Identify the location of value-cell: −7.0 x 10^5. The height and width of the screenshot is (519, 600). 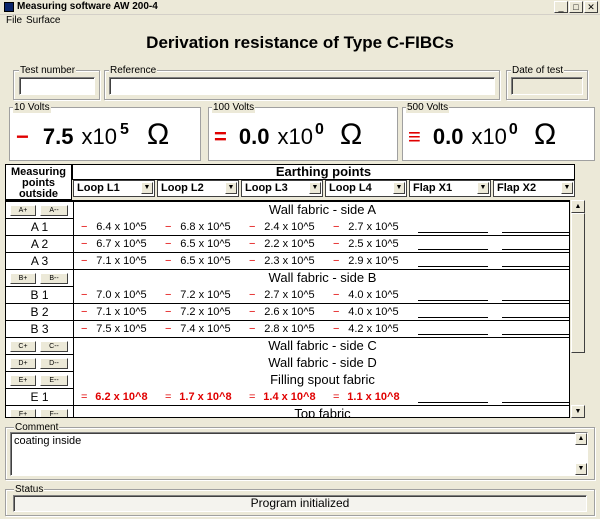
(115, 295).